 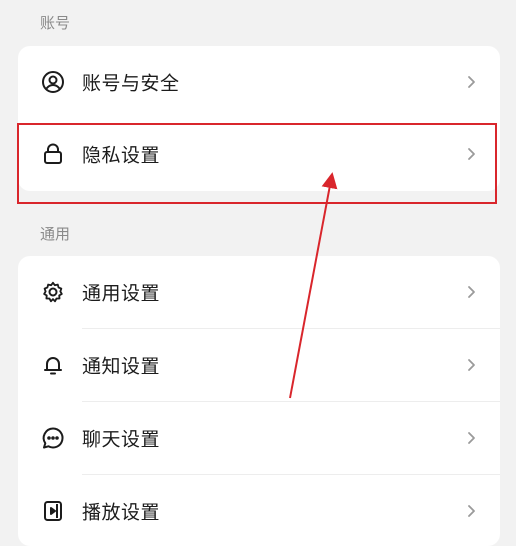 What do you see at coordinates (259, 365) in the screenshot?
I see `settings-item-notifications: 通知设置` at bounding box center [259, 365].